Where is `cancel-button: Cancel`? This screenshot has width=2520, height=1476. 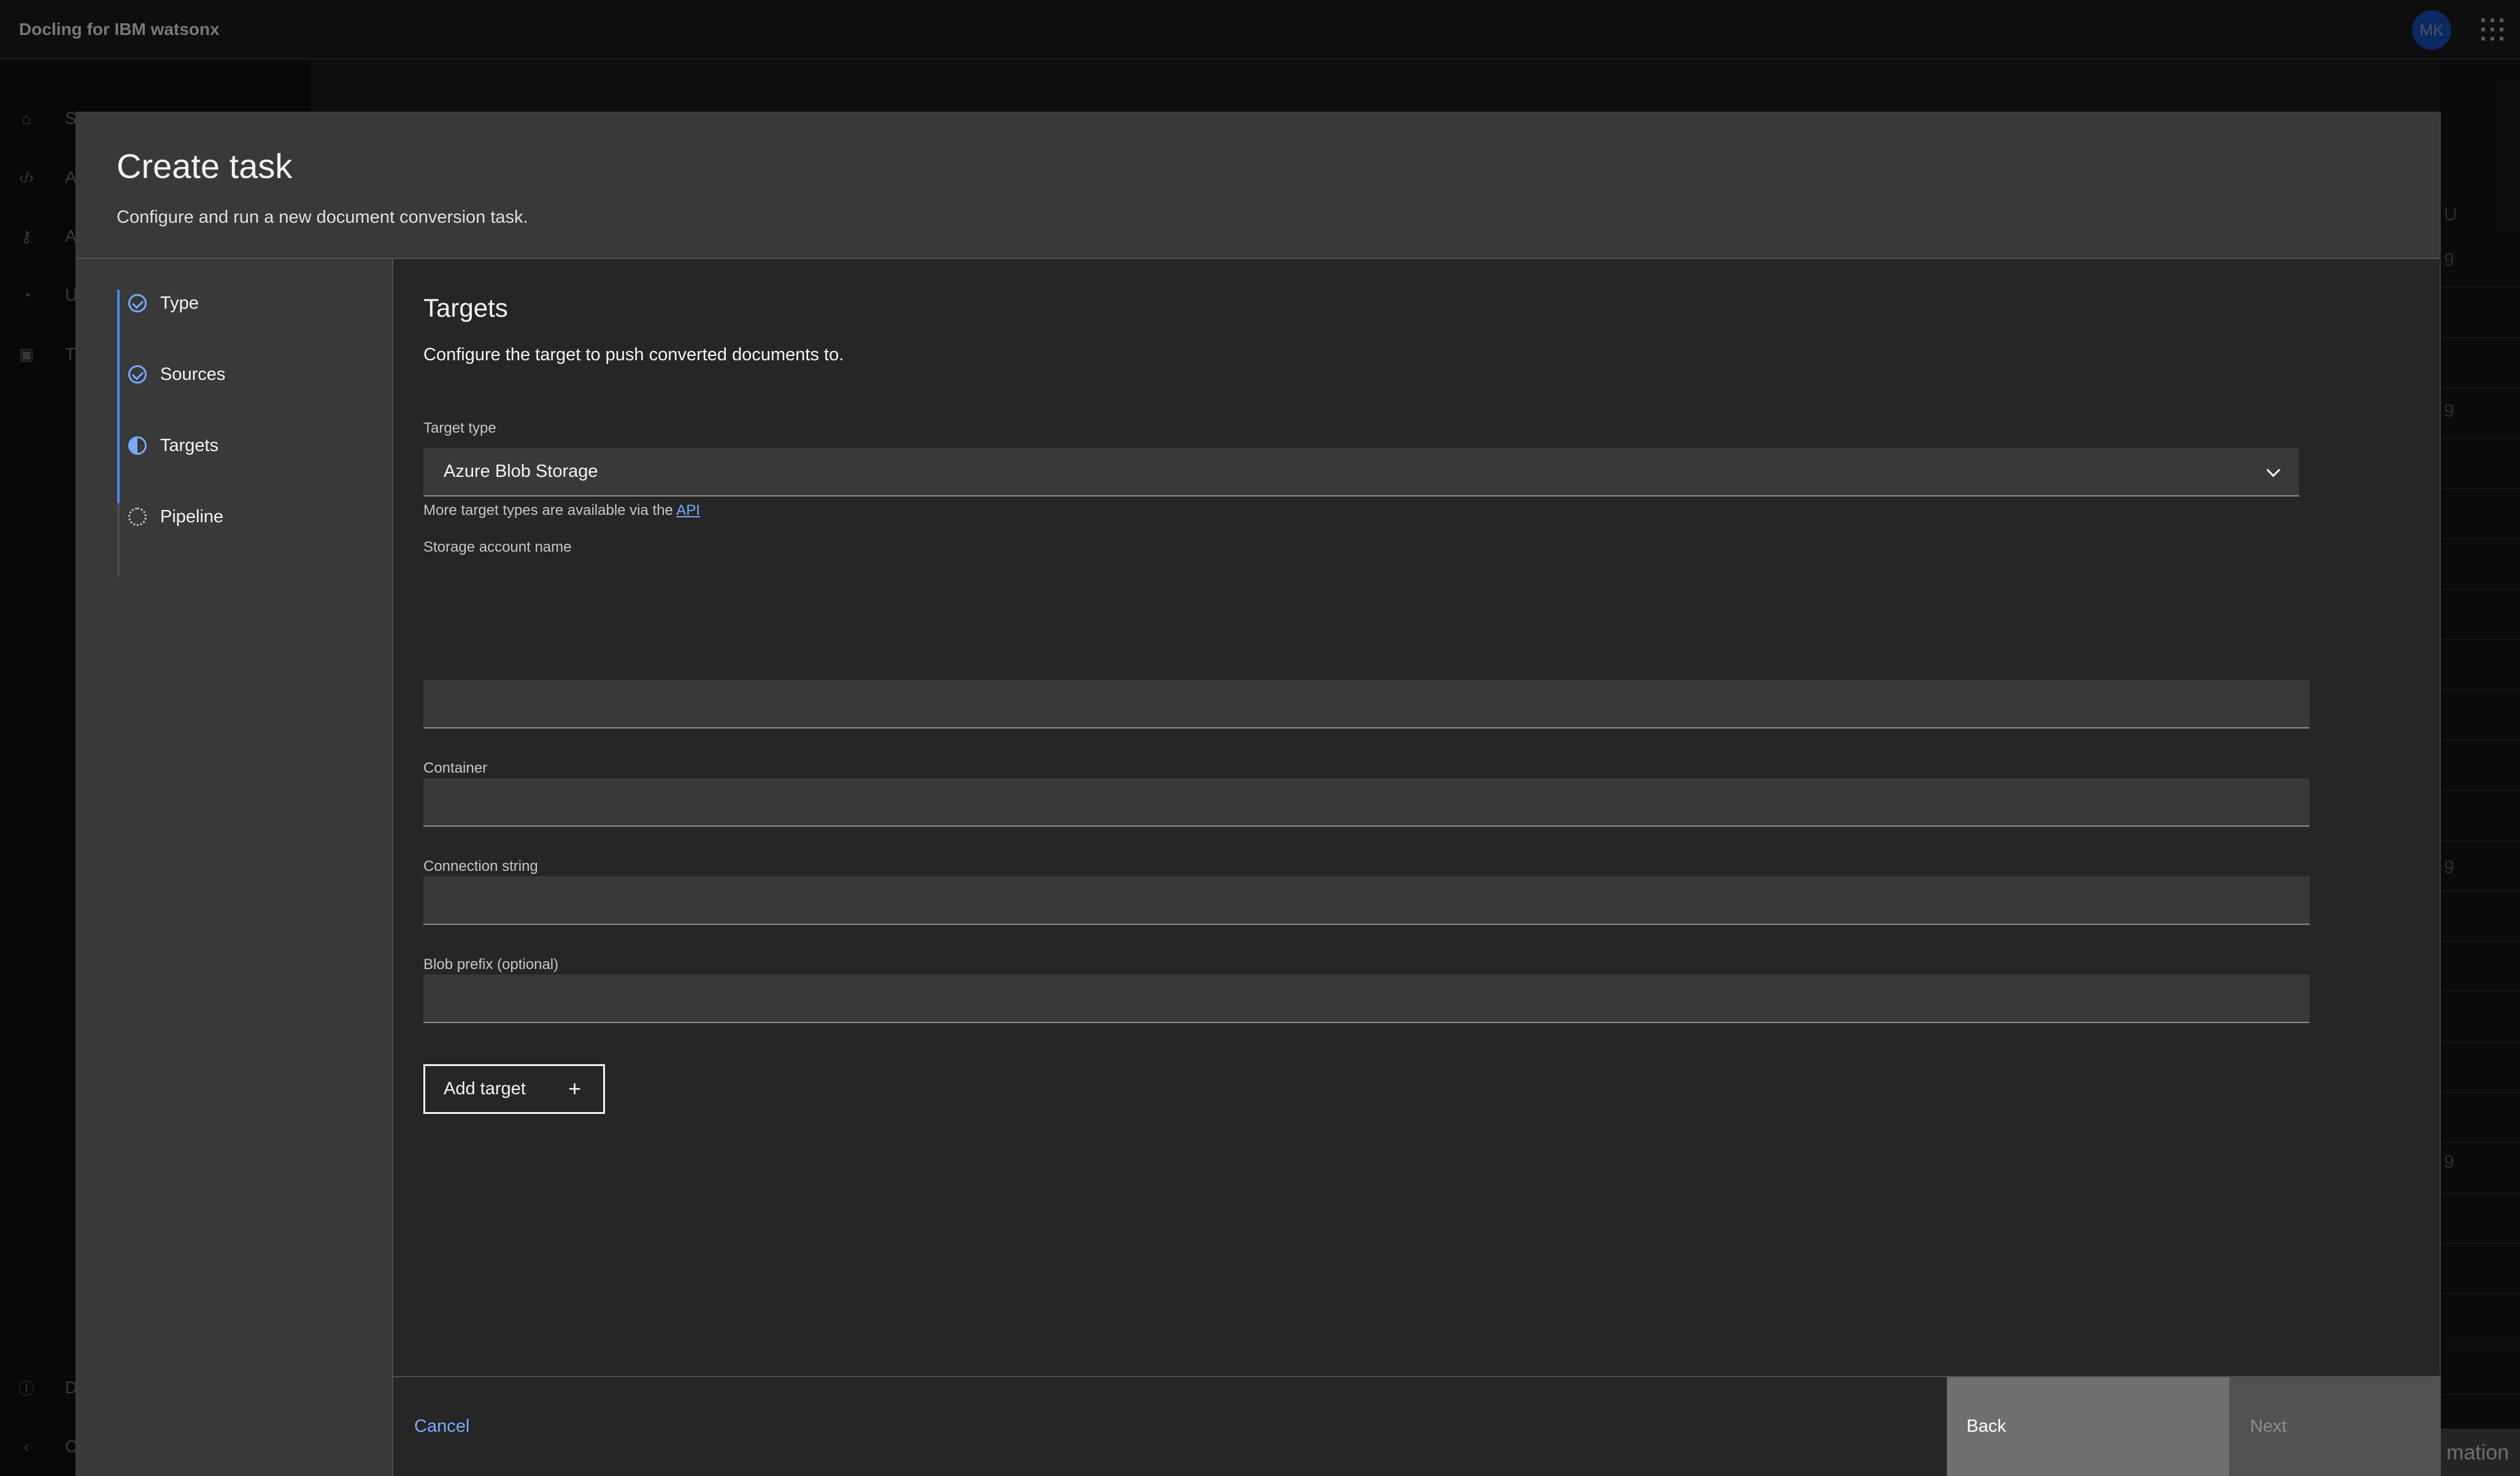 cancel-button: Cancel is located at coordinates (1170, 1427).